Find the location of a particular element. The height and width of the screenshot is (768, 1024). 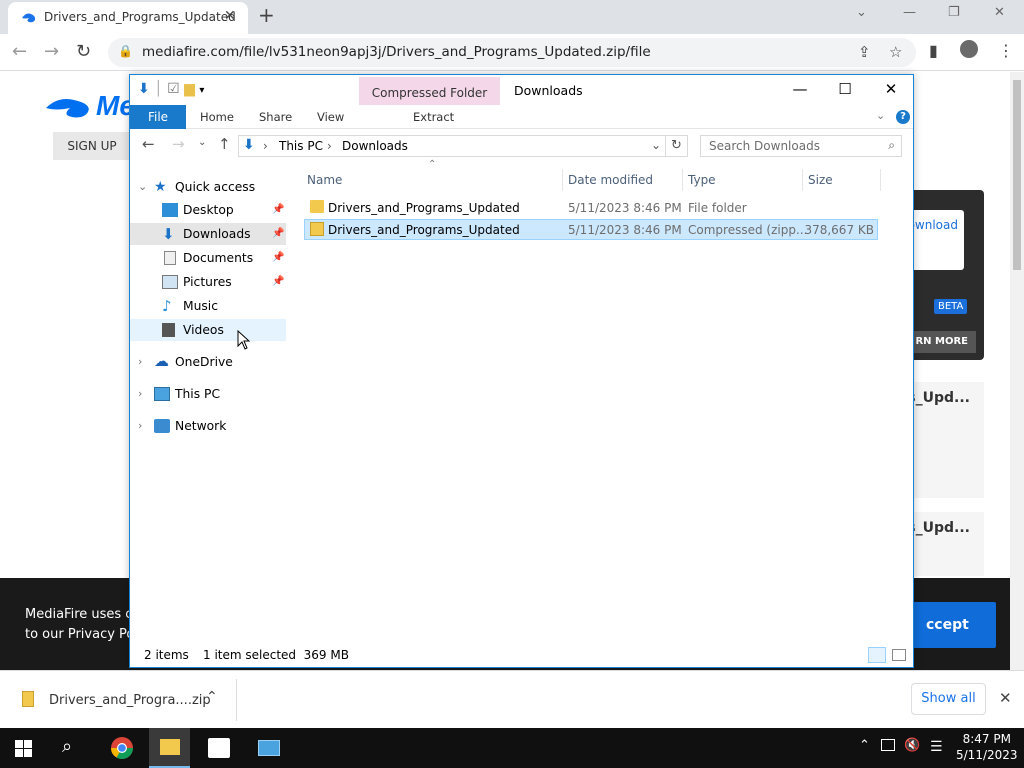

bookmark-star-icon: ☆ is located at coordinates (895, 52).